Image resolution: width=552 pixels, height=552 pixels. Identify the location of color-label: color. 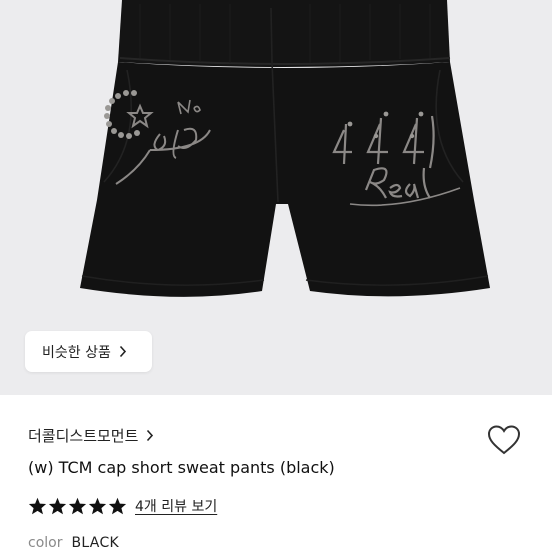
(45, 543).